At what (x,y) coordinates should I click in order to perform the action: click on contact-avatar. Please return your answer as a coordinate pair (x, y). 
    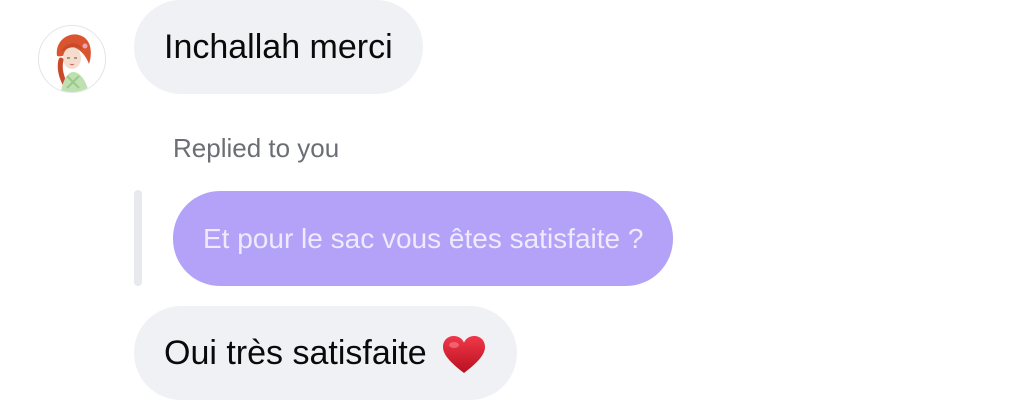
    Looking at the image, I should click on (72, 59).